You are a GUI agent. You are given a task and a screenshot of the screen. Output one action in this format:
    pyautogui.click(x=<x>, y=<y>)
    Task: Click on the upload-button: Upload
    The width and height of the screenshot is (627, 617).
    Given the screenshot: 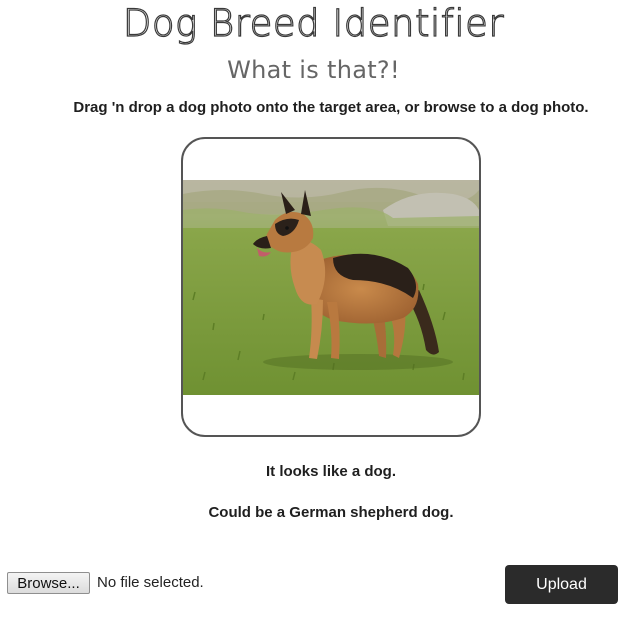 What is the action you would take?
    pyautogui.click(x=561, y=584)
    